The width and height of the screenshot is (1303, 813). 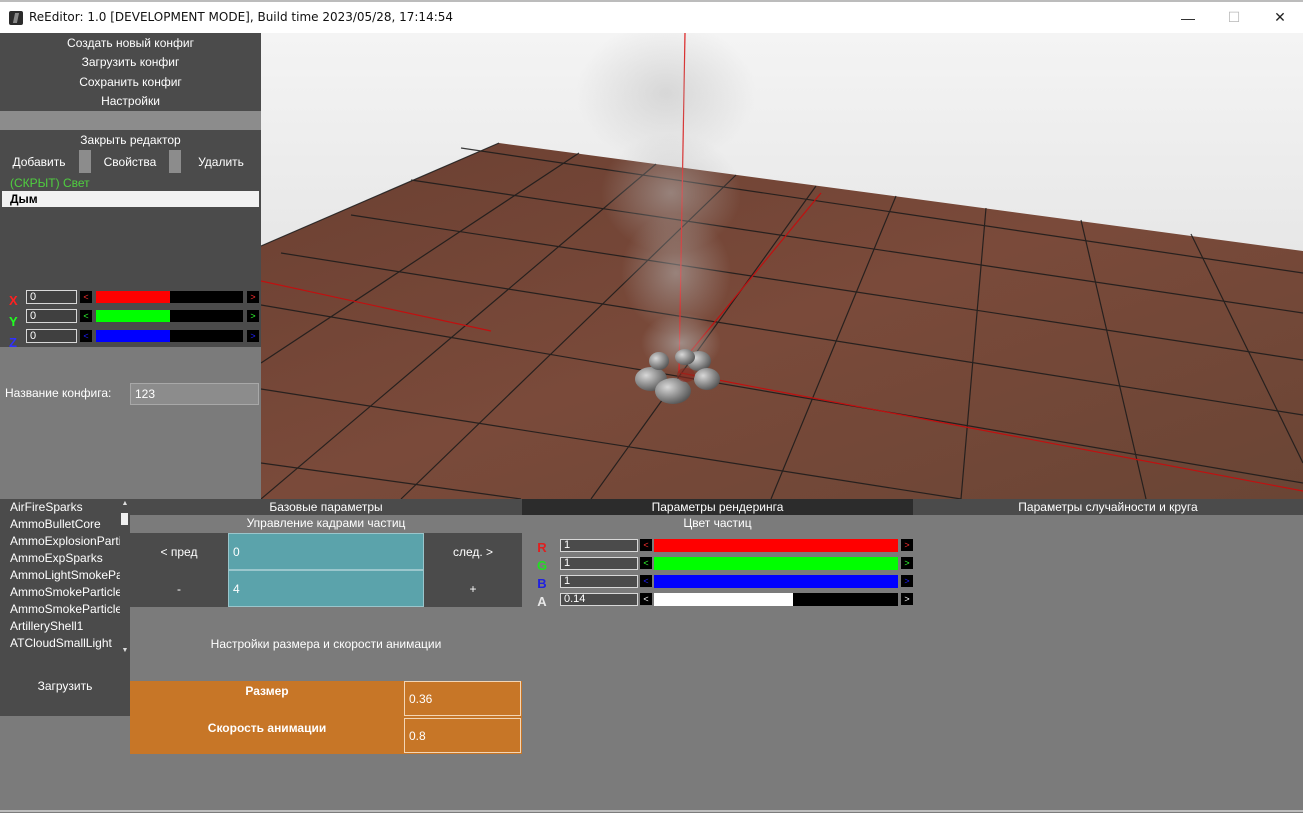 I want to click on axis-y-fill, so click(x=133, y=316).